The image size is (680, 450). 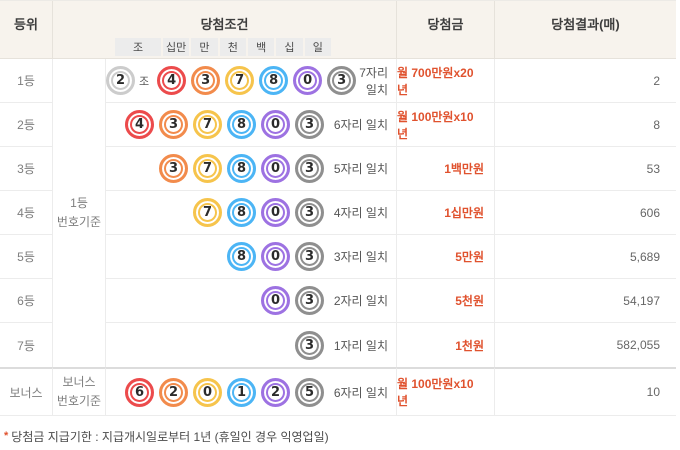 I want to click on rank-cell: 1등, so click(x=26, y=81).